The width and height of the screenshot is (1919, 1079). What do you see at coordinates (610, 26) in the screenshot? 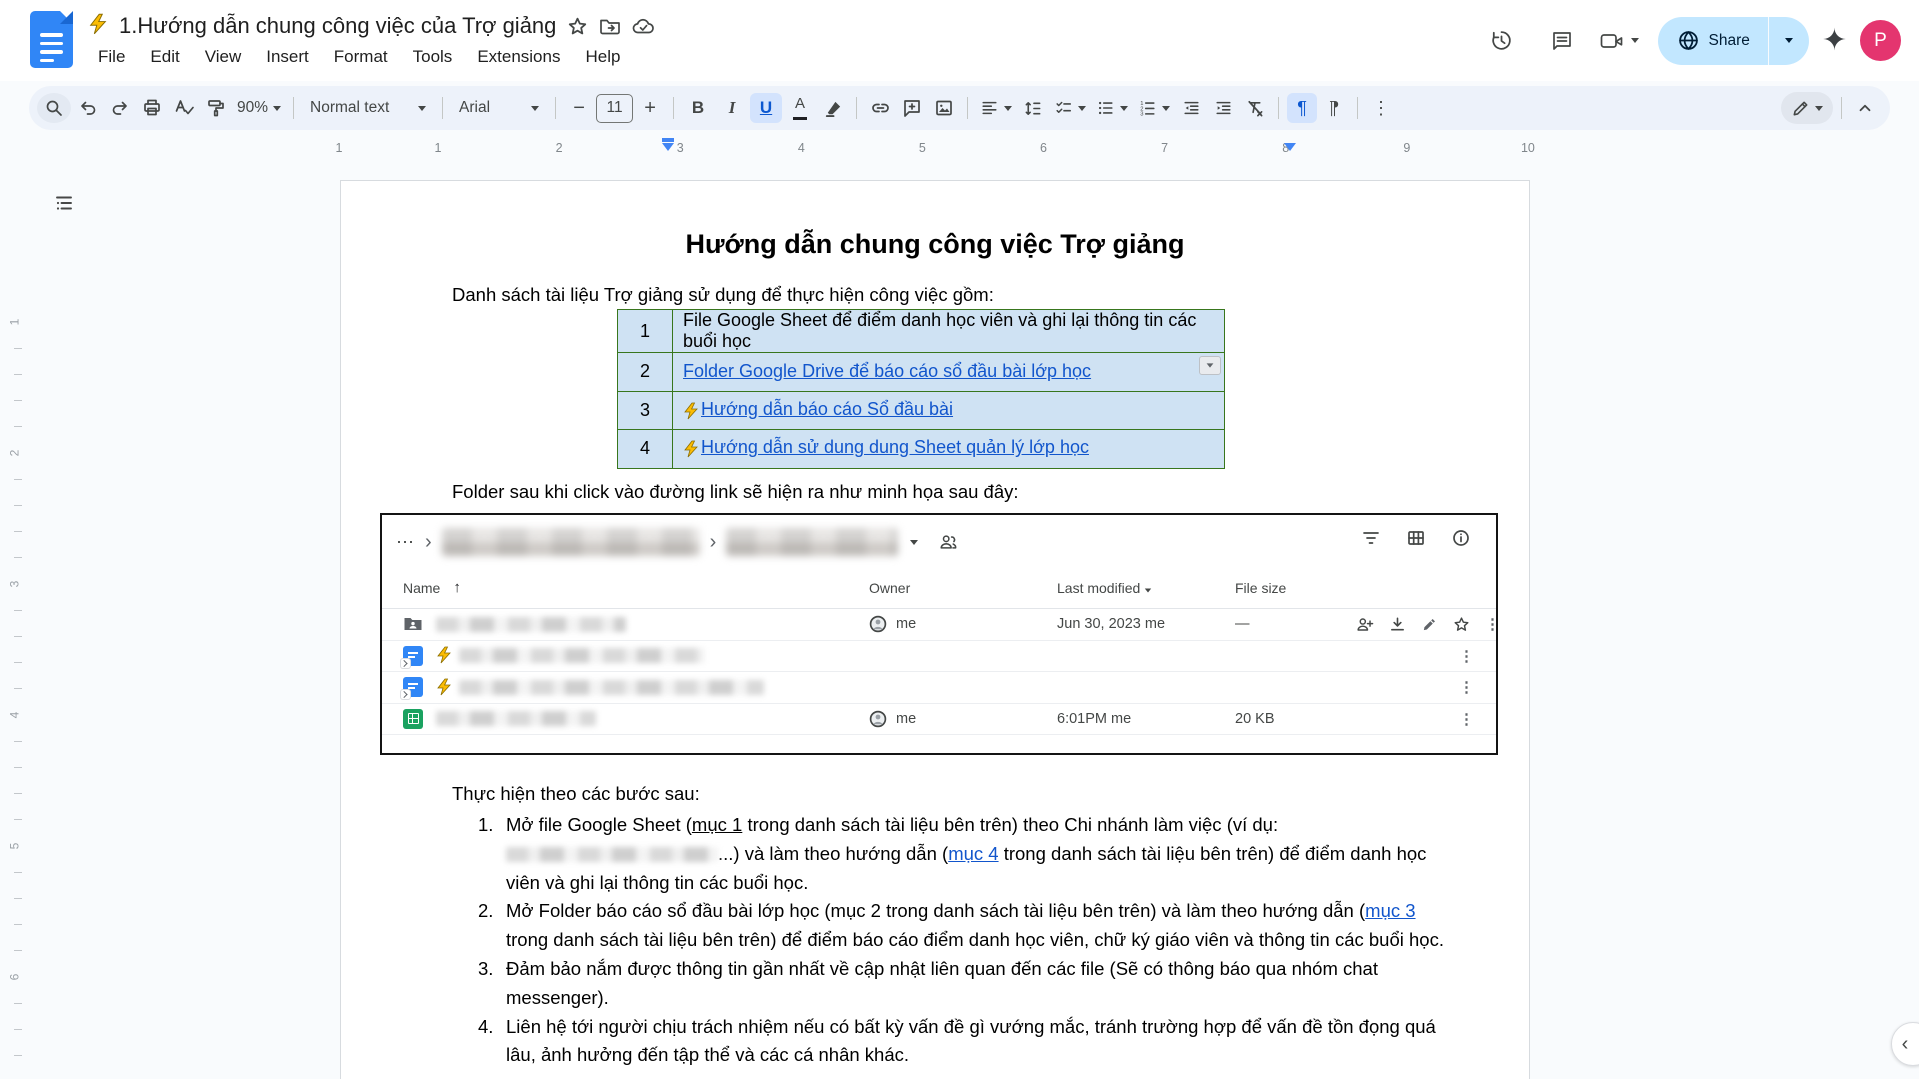
I see `move-folder-icon` at bounding box center [610, 26].